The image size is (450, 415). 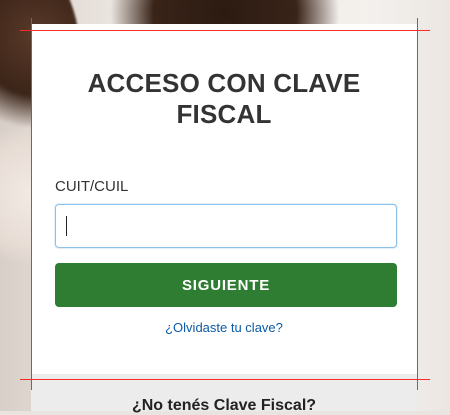 I want to click on login-title: ACCESO CON CLAVE FISCAL, so click(x=224, y=99).